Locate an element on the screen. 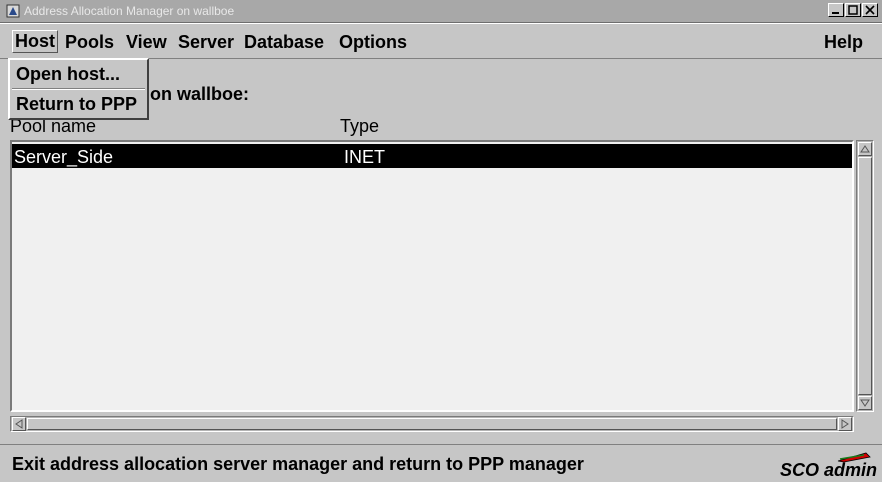 The height and width of the screenshot is (482, 882). menu-help-label: Help is located at coordinates (844, 42).